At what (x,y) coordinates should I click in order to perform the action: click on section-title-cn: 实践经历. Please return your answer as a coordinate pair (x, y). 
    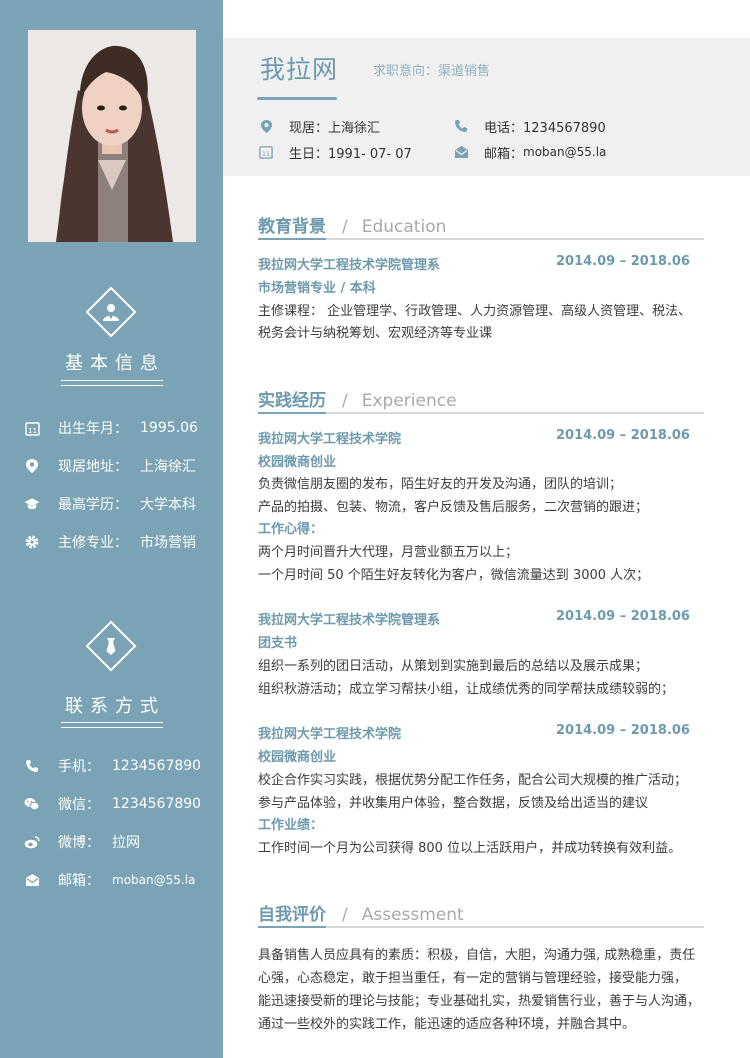
    Looking at the image, I should click on (292, 401).